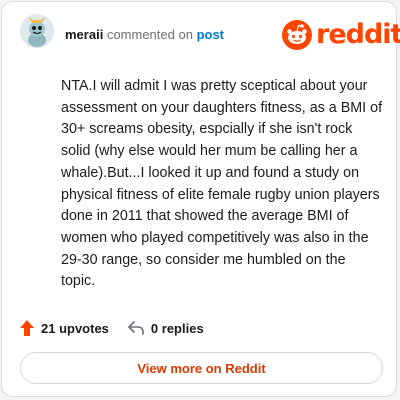 The image size is (400, 400). I want to click on upvote-button: 21 upvotes, so click(64, 328).